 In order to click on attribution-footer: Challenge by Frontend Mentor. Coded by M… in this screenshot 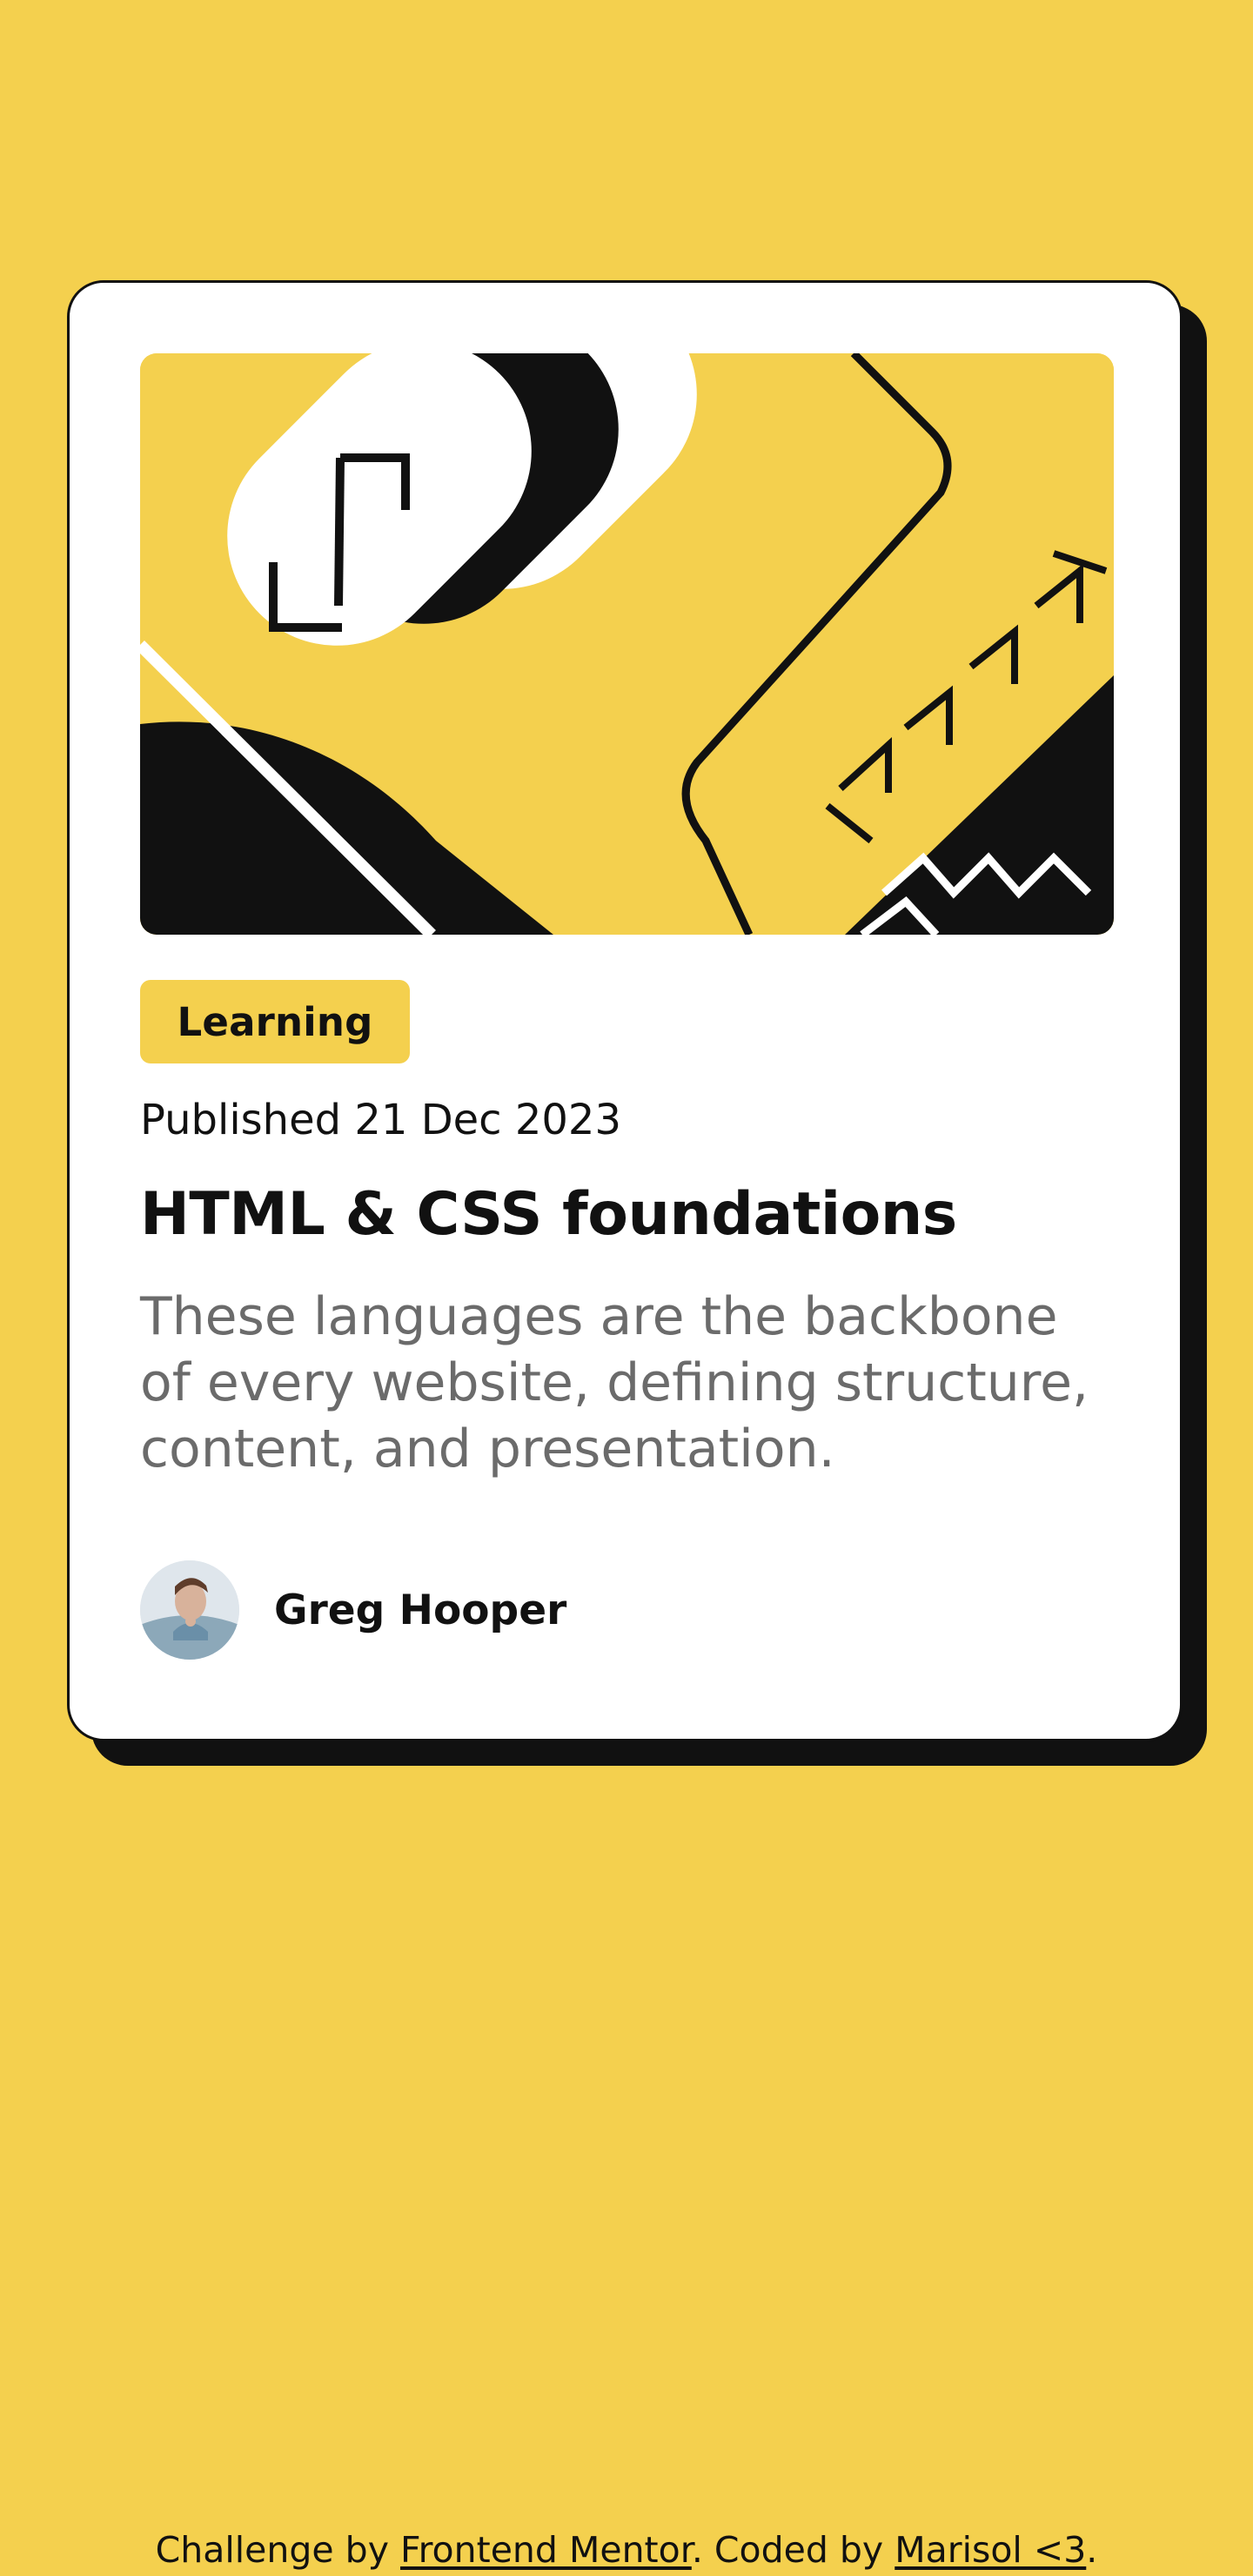, I will do `click(626, 2550)`.